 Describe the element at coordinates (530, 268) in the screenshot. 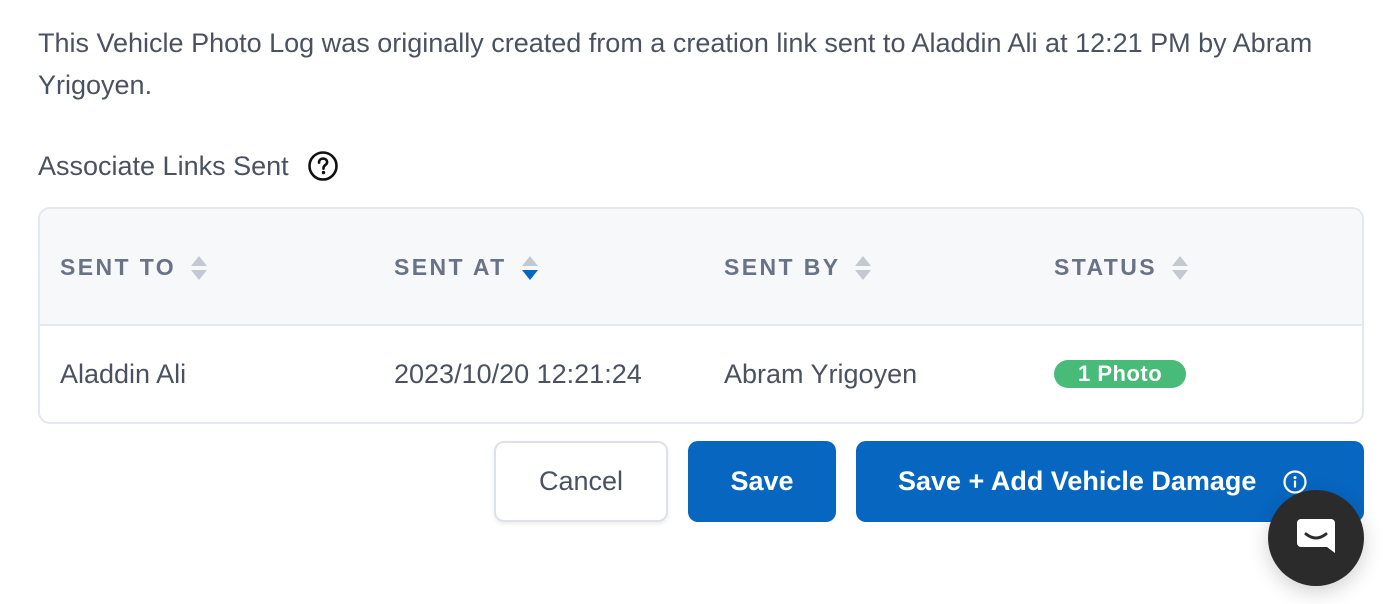

I see `sort-descending-icon` at that location.